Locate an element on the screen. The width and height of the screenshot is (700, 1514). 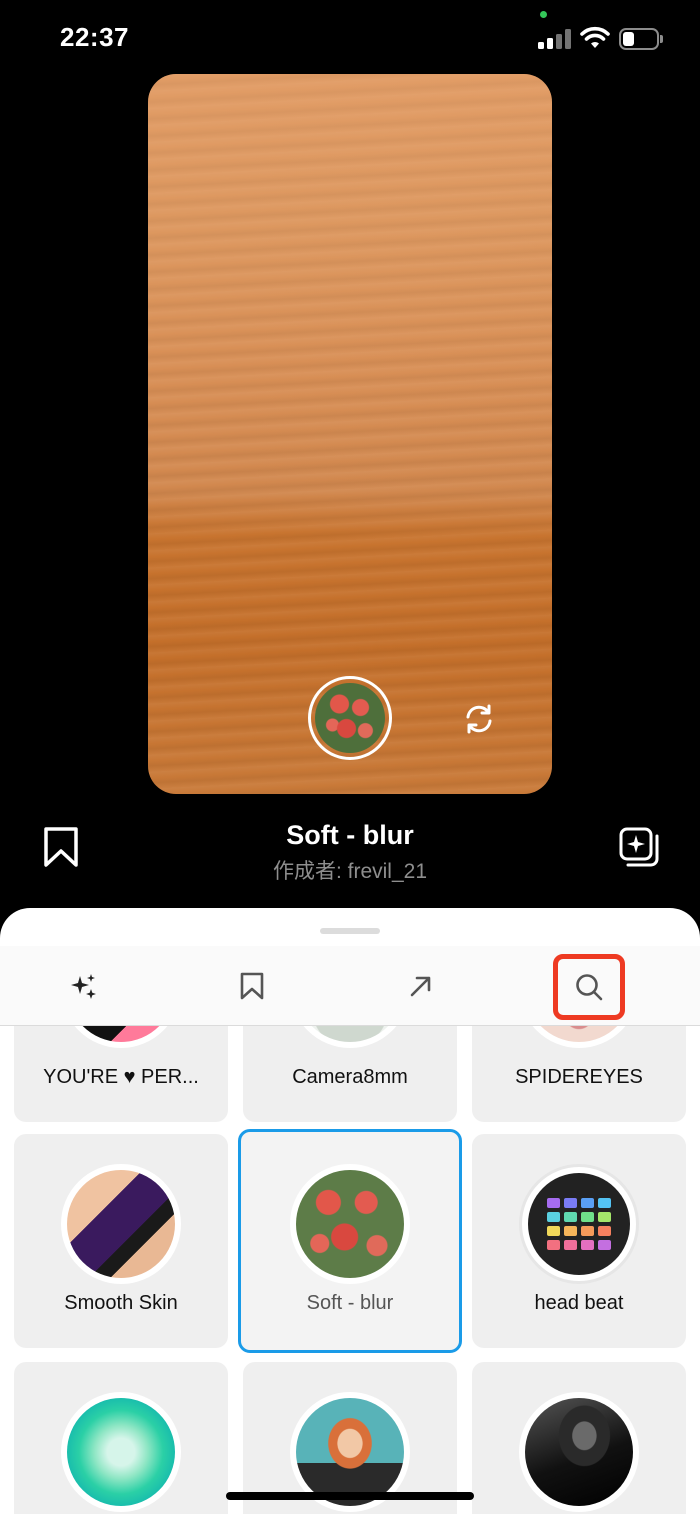
search-icon is located at coordinates (589, 987).